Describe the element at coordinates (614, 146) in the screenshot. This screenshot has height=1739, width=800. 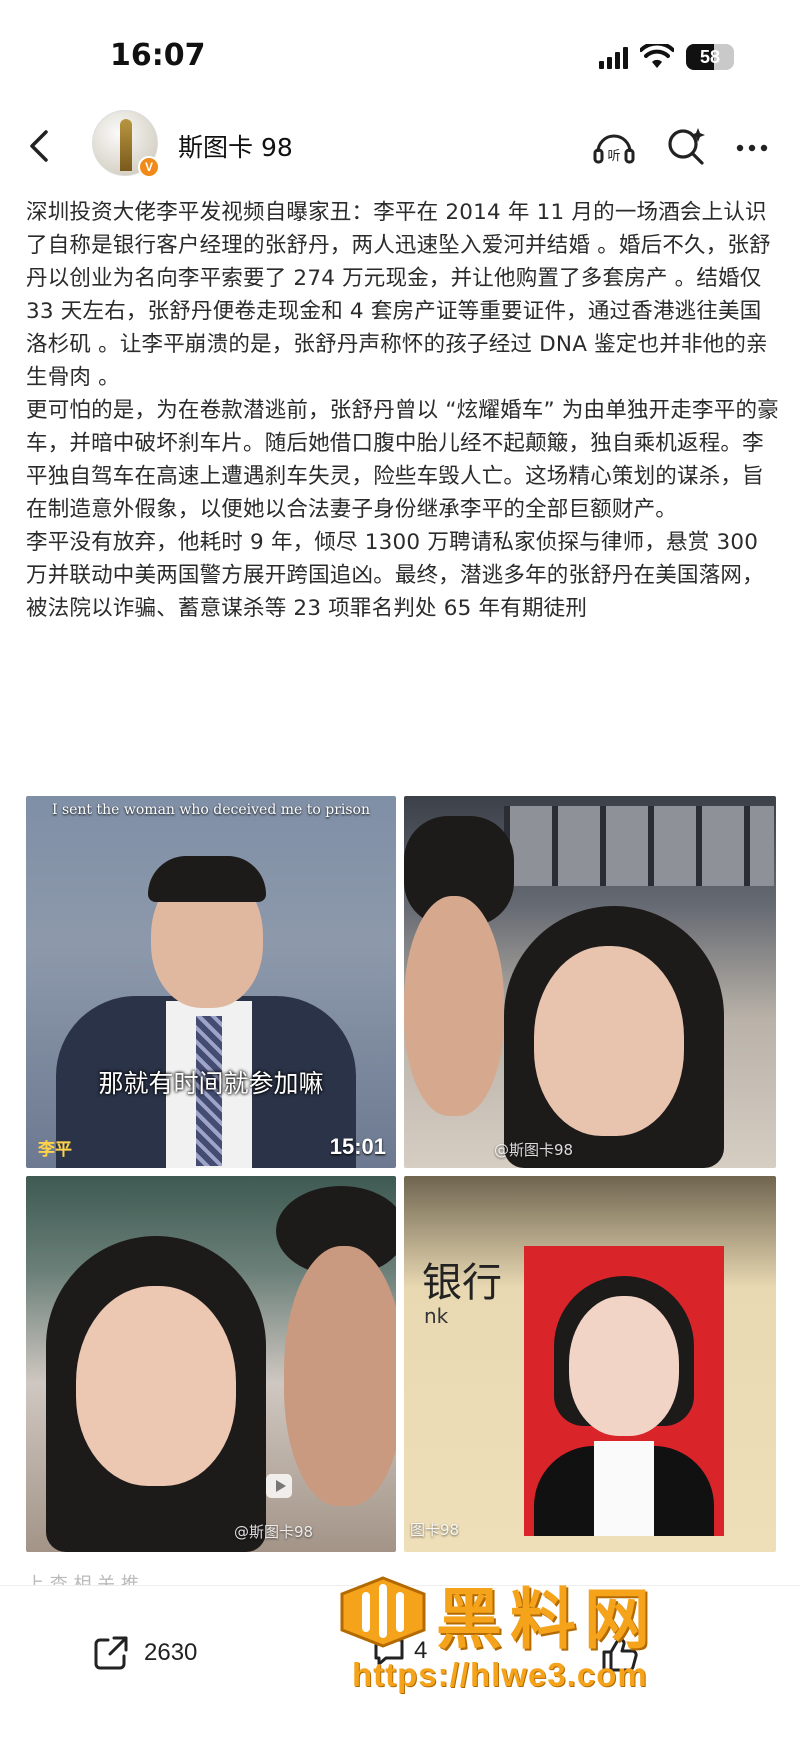
I see `listen-icon: 听` at that location.